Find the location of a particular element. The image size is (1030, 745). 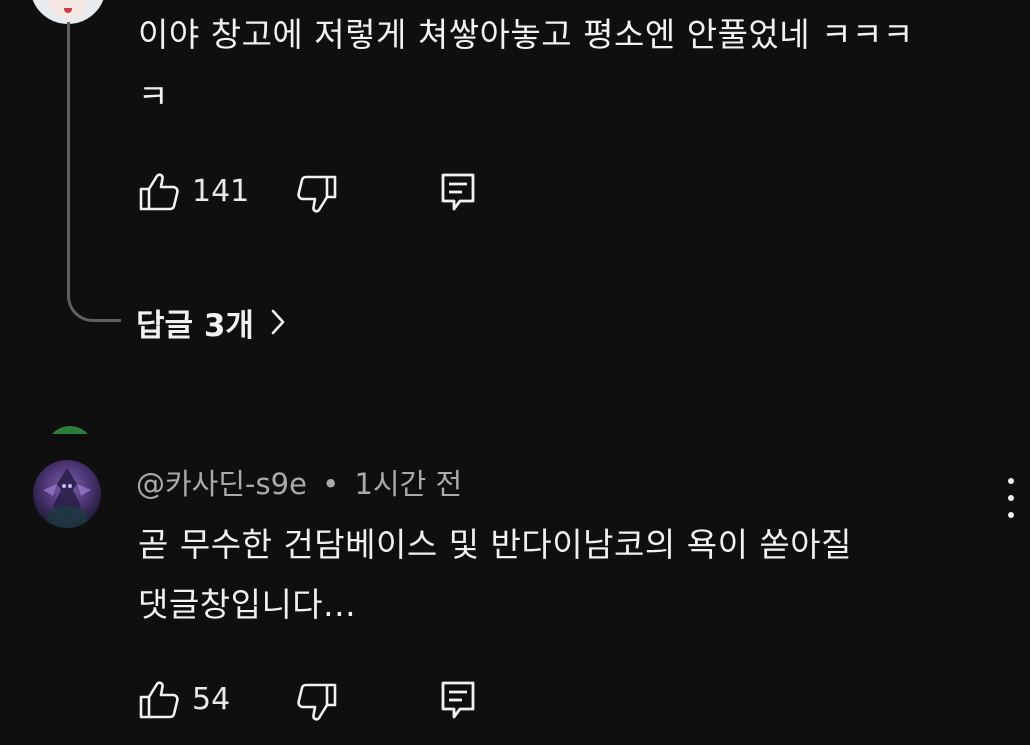

comment-text-line: 곧 무수한 건담베이스 및 반다이남코의 욕이 쏟아질 is located at coordinates (495, 544).